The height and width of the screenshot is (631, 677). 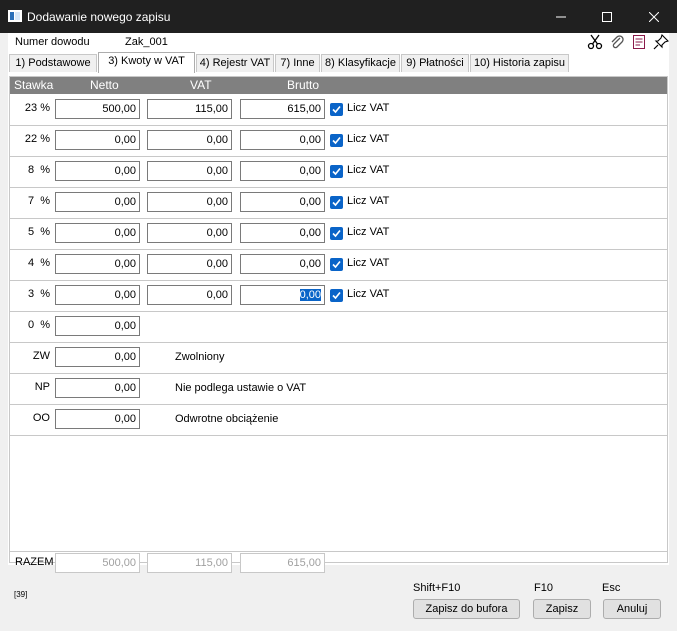 I want to click on tab-platnosci: 9) Płatności, so click(x=435, y=63).